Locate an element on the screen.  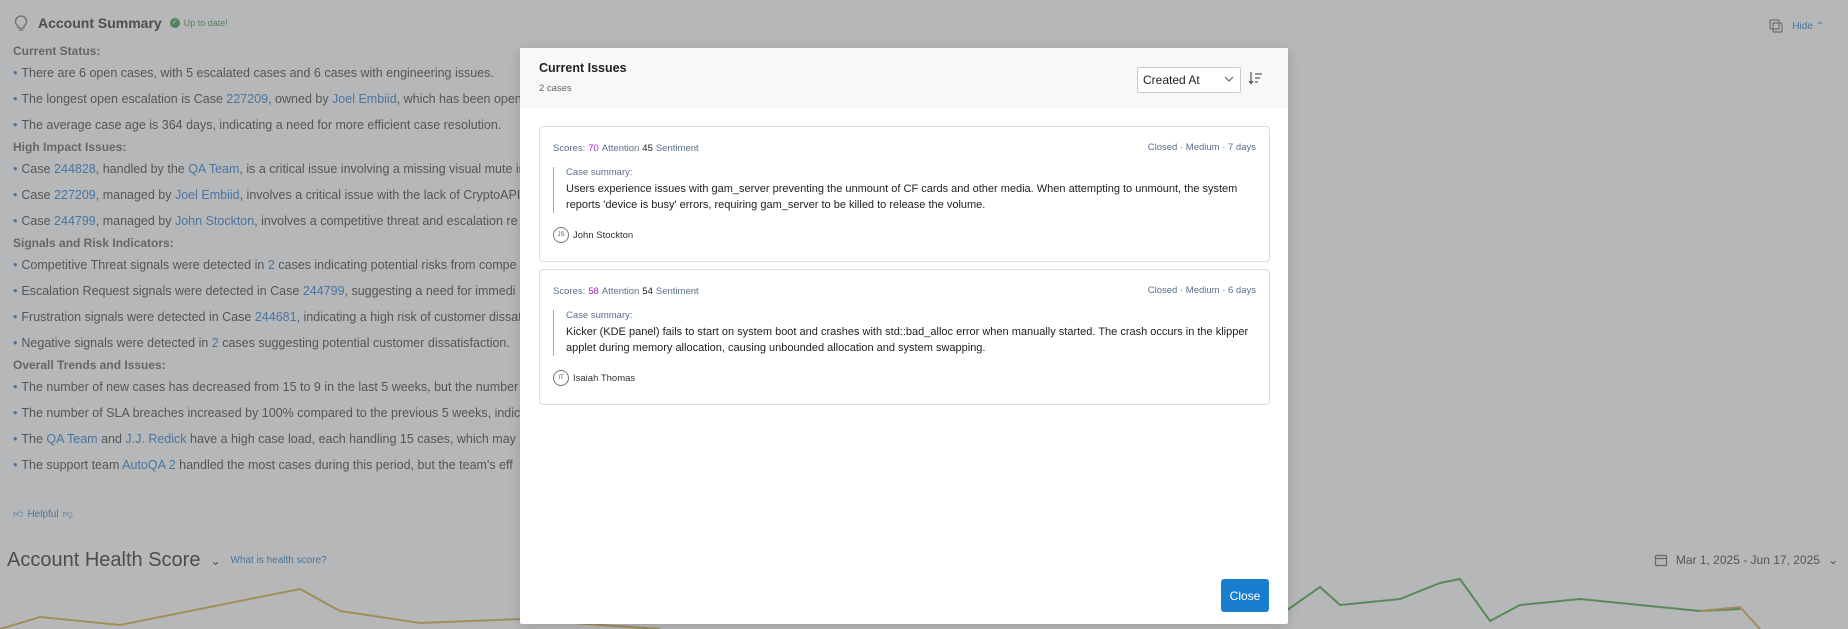
avatar: JS is located at coordinates (561, 235).